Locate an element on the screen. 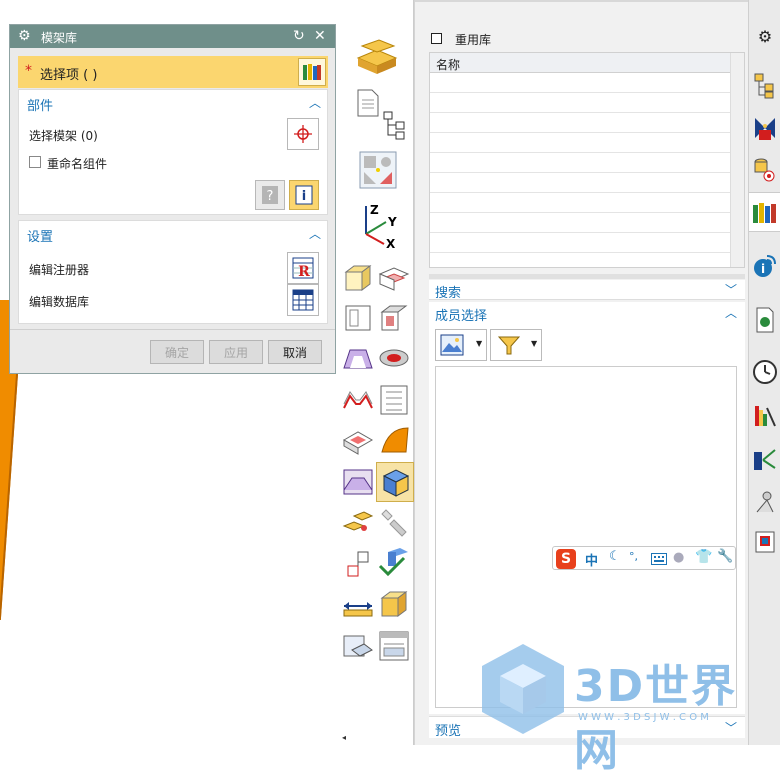 This screenshot has width=780, height=778. edit-database-label: 编辑数据库 is located at coordinates (59, 302).